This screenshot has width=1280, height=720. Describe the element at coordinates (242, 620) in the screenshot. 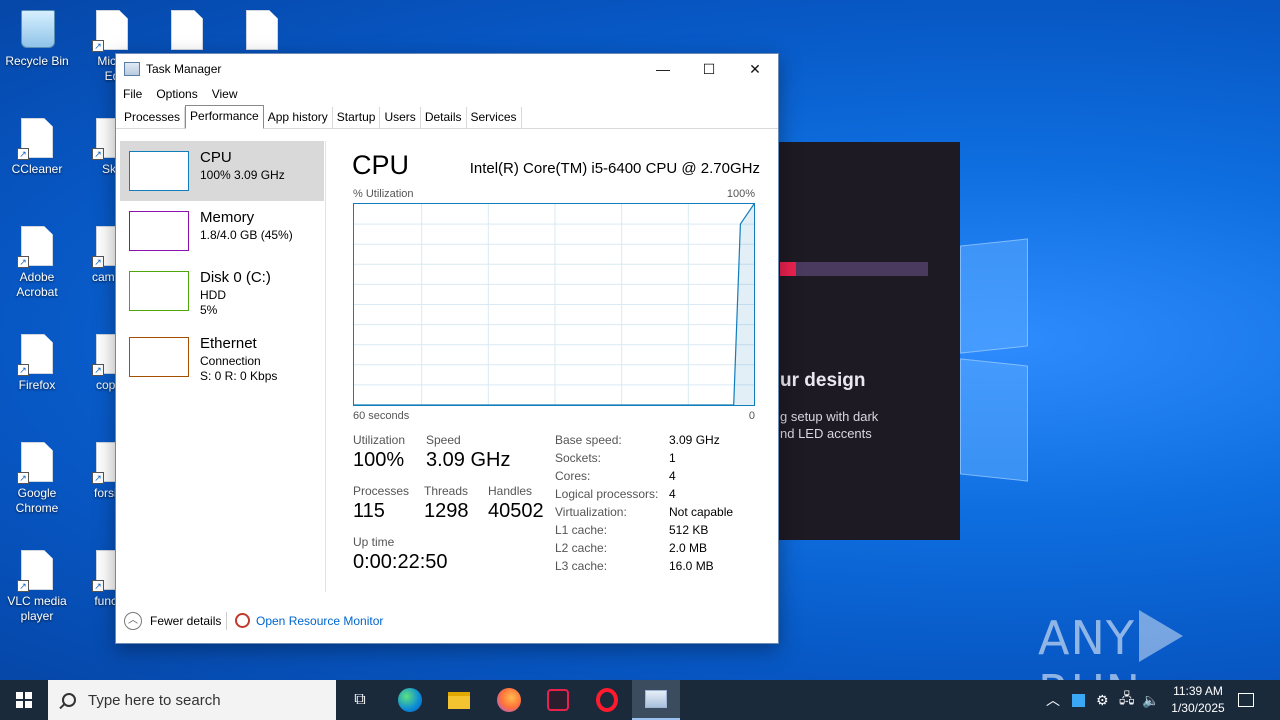

I see `resource-monitor-icon` at that location.